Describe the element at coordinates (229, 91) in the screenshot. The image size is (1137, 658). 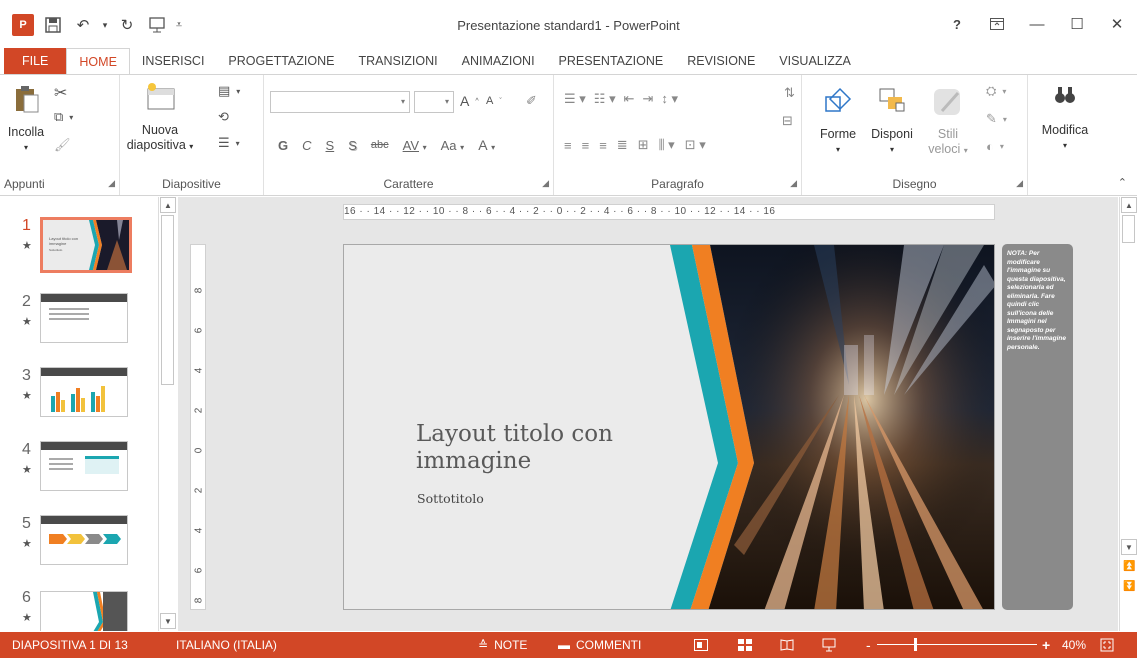
I see `layout-button: ▤ ▾` at that location.